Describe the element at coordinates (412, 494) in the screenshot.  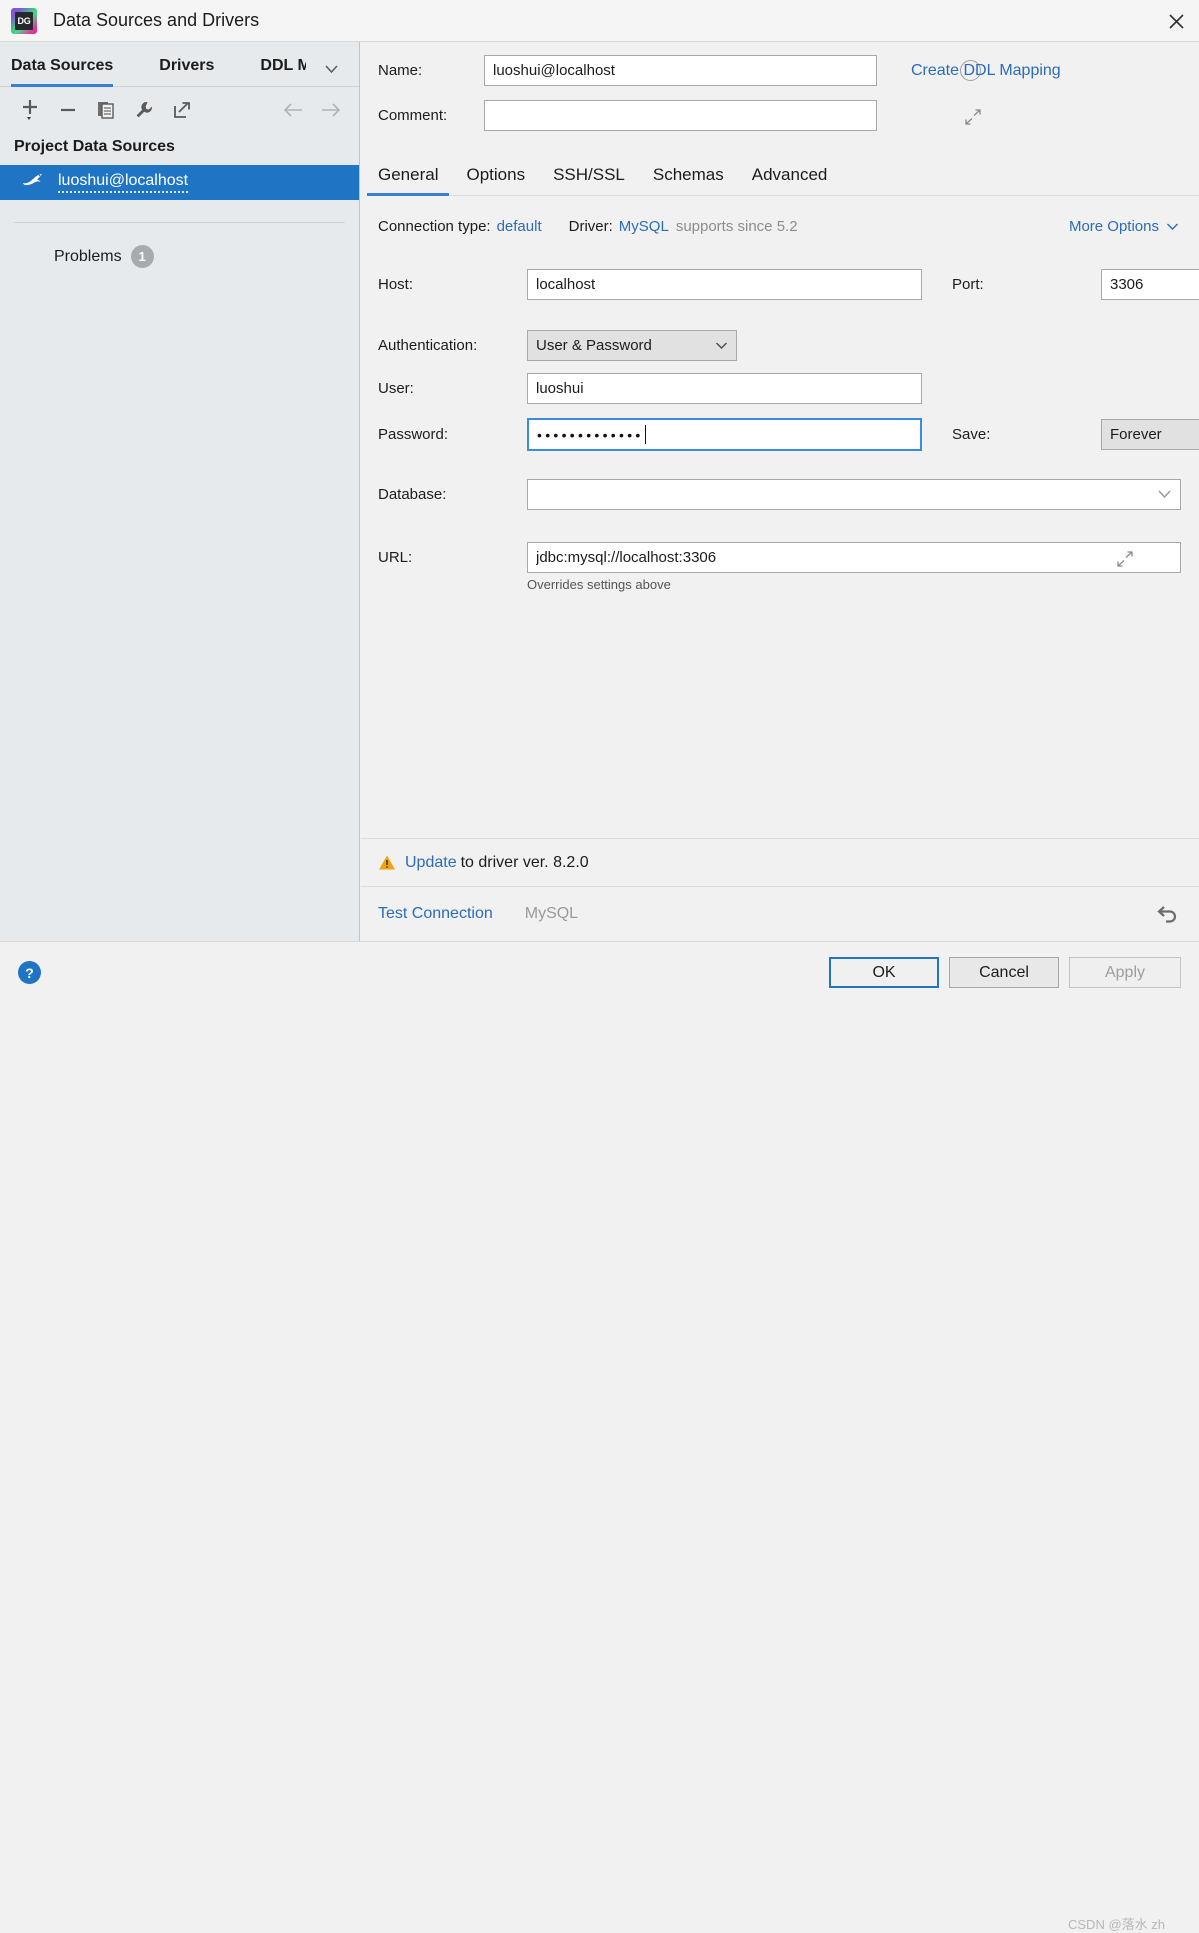
I see `database-label: Database:` at that location.